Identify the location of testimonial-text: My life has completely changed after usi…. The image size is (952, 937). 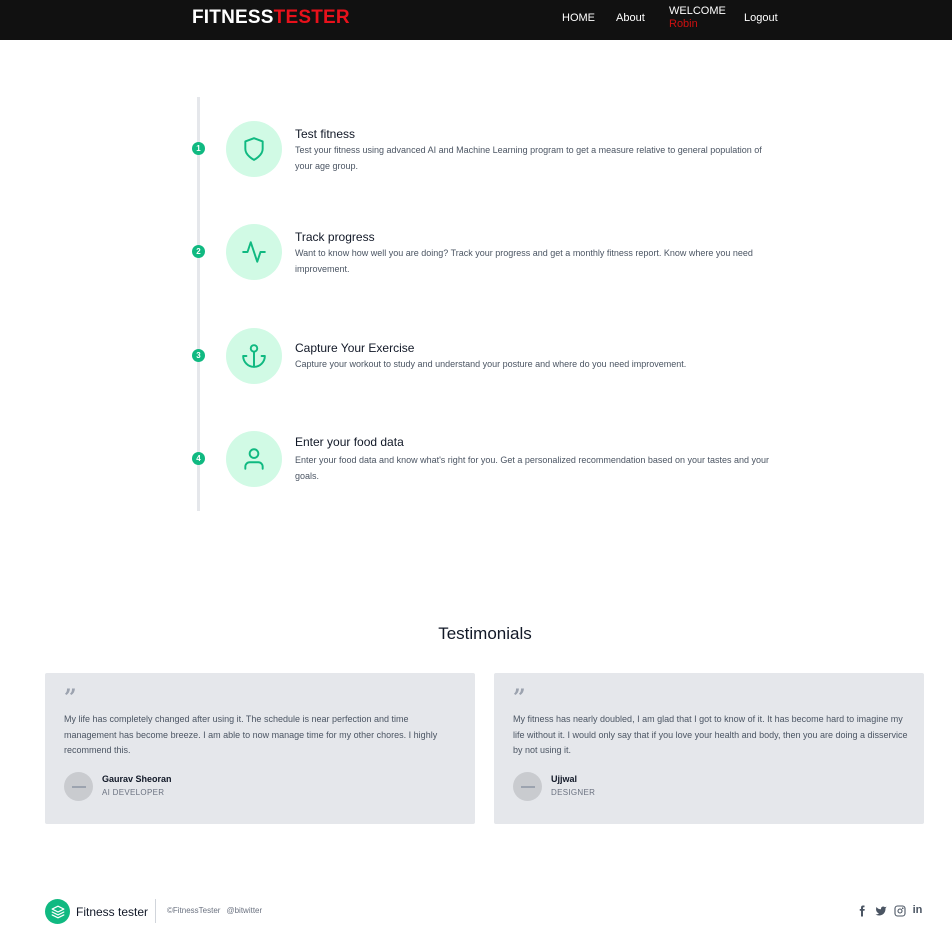
(251, 734).